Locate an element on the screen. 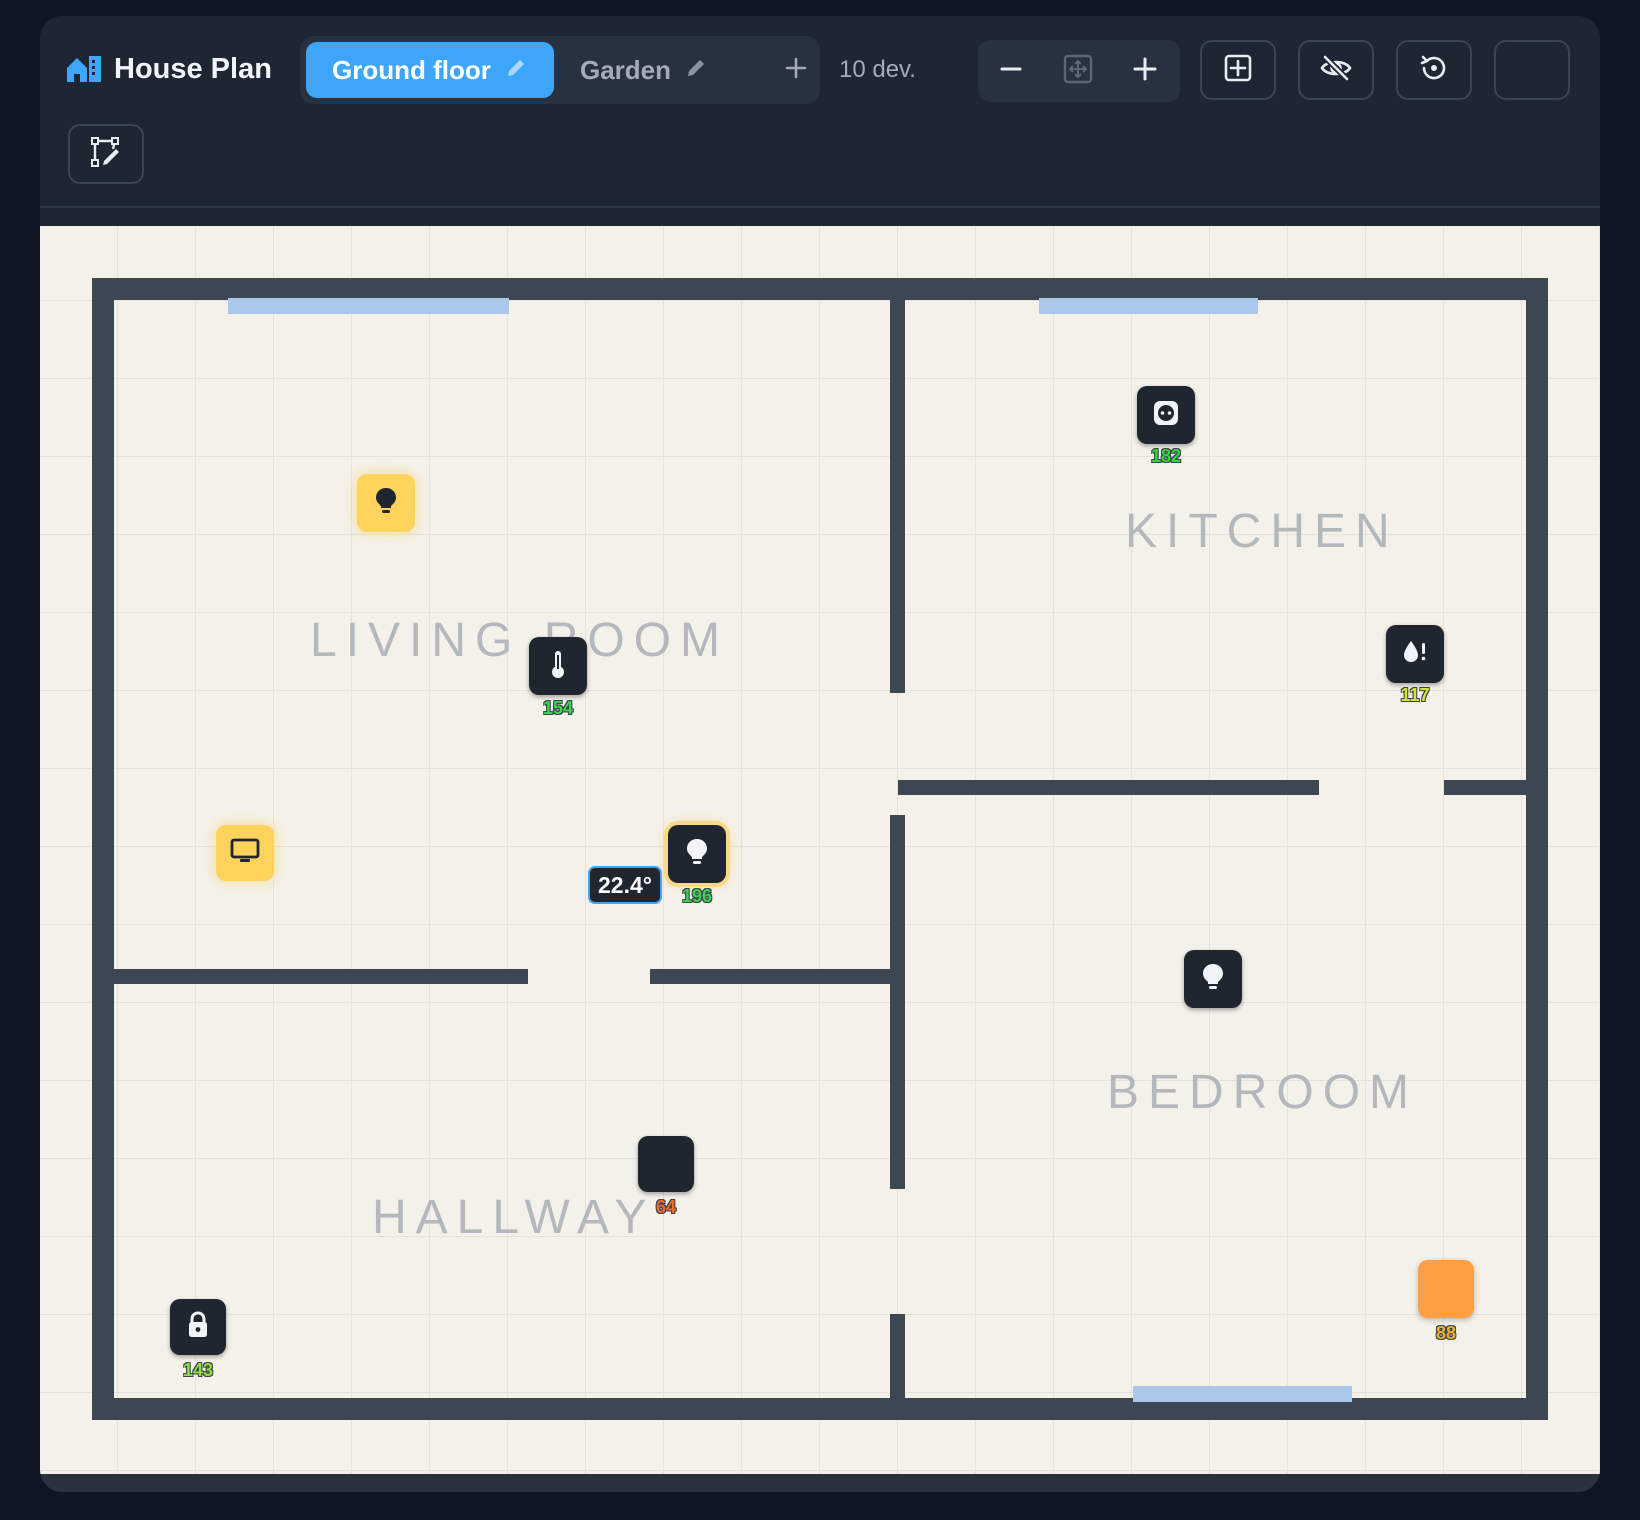 The image size is (1640, 1520). app-title-text: House Plan is located at coordinates (193, 68).